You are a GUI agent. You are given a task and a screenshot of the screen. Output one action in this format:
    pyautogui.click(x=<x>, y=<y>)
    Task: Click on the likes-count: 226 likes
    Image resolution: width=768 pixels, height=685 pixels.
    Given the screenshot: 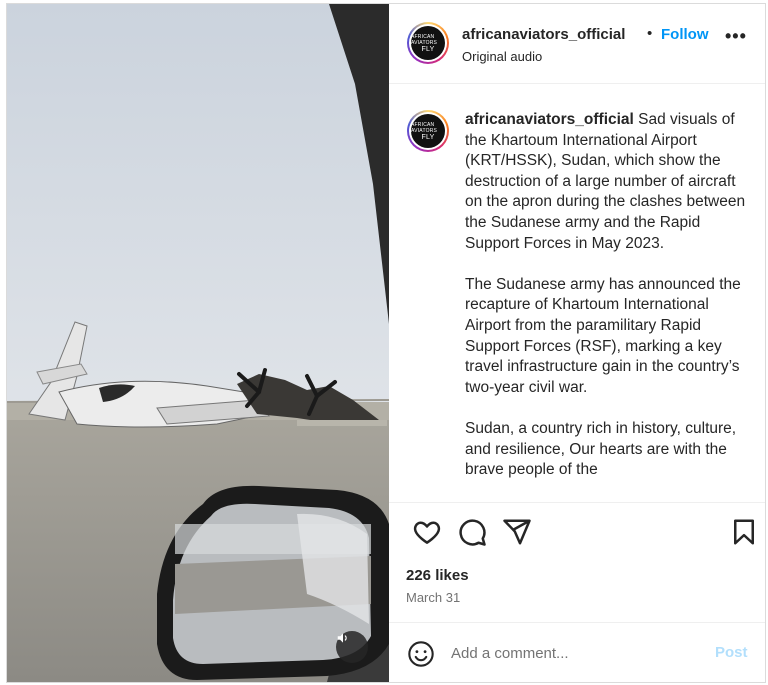 What is the action you would take?
    pyautogui.click(x=437, y=575)
    